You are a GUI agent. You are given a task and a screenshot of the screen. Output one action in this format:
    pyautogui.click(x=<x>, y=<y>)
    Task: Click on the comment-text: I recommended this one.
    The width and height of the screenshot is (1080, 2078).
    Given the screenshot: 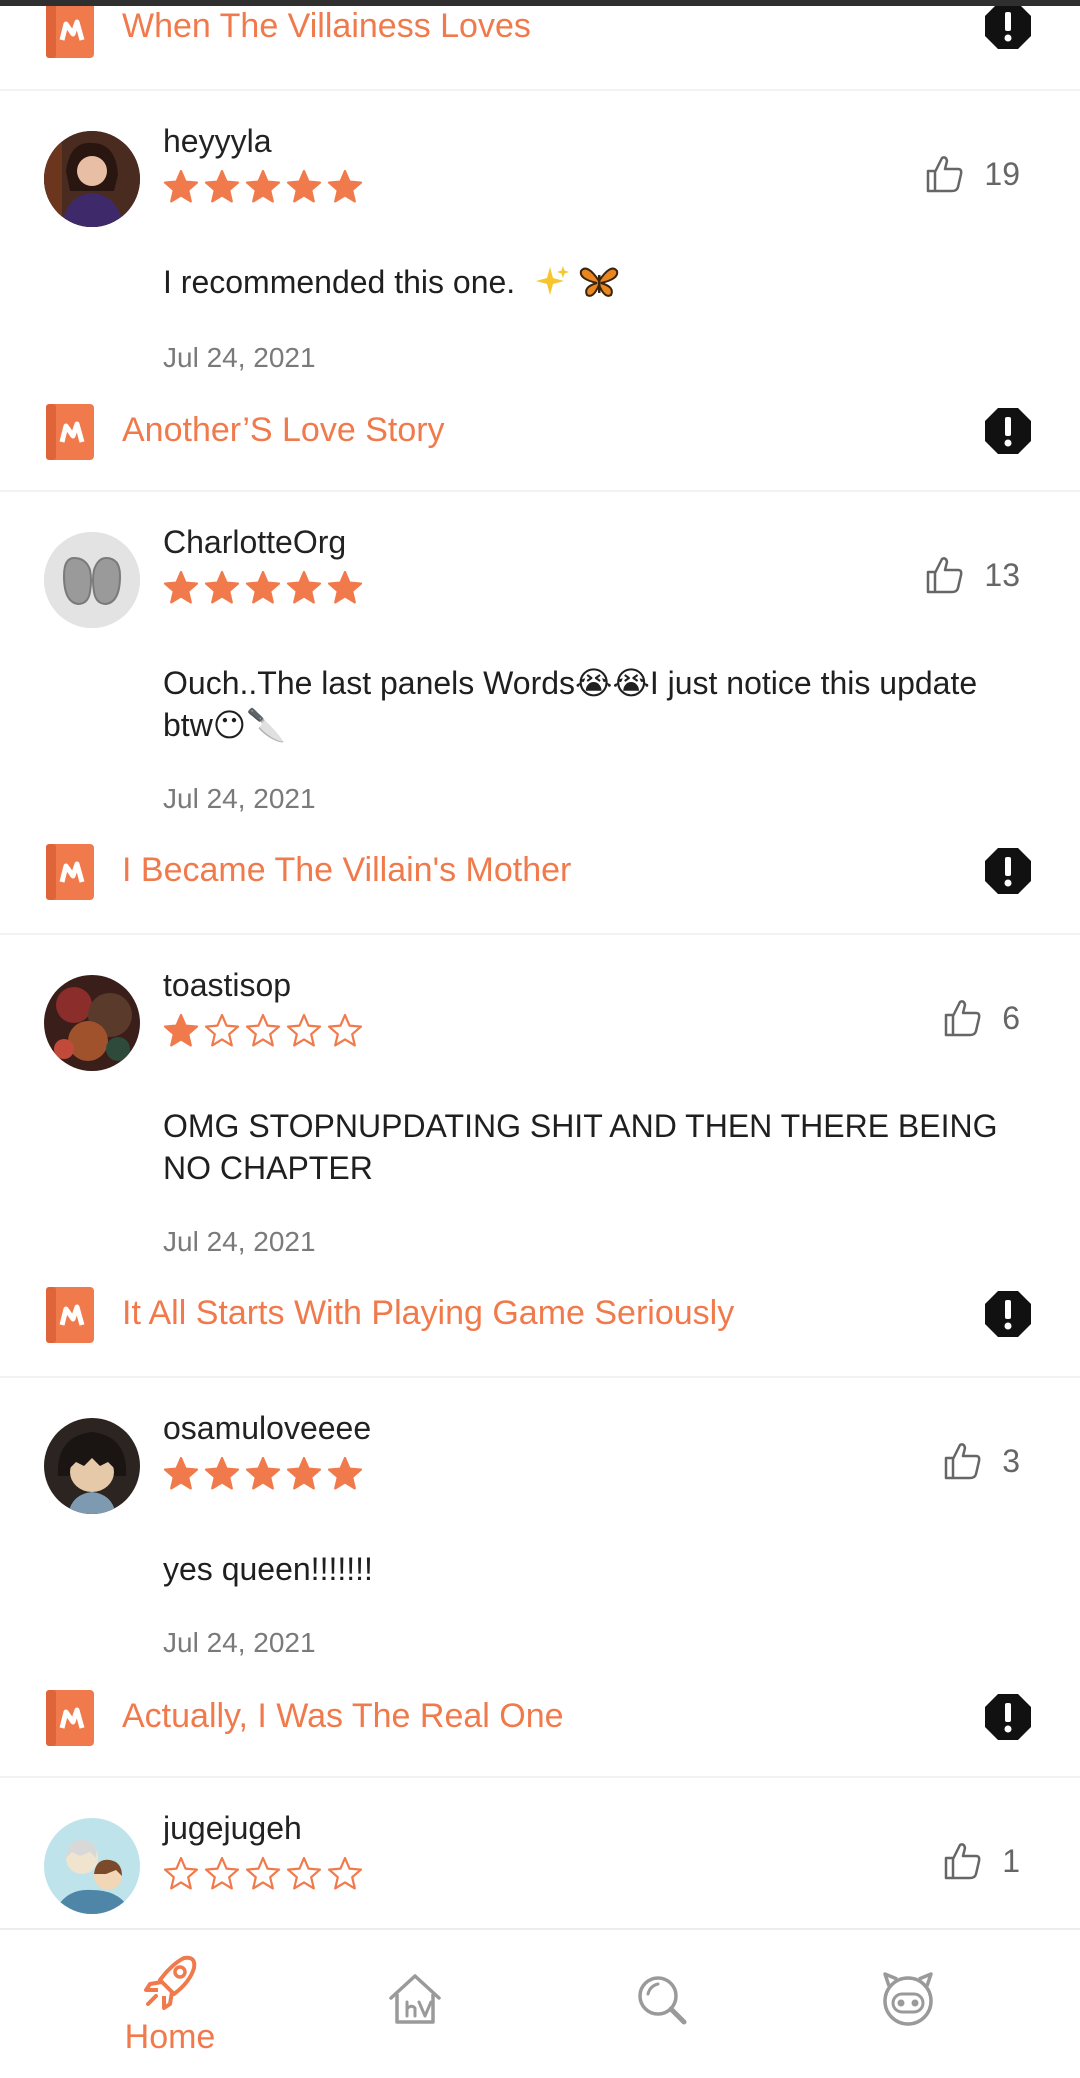 What is the action you would take?
    pyautogui.click(x=588, y=282)
    